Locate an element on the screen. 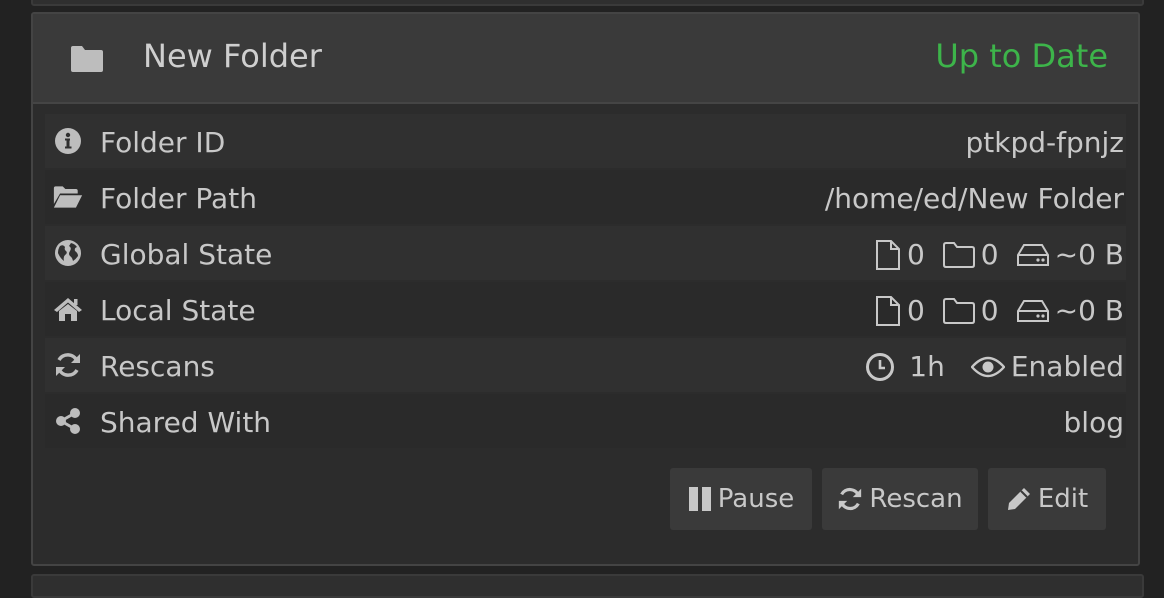  global-files: 0 is located at coordinates (900, 254).